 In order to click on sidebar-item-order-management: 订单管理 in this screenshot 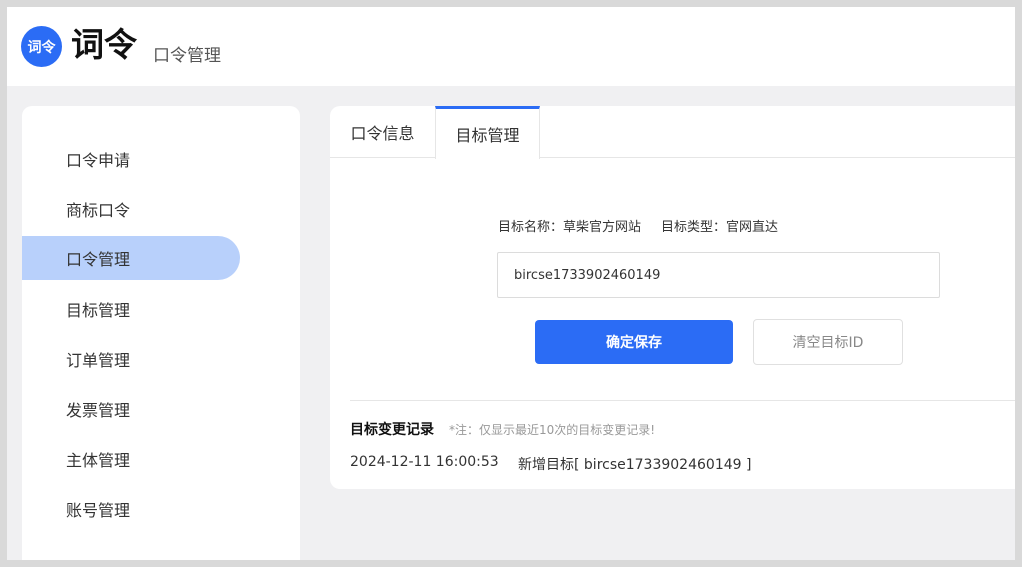, I will do `click(131, 359)`.